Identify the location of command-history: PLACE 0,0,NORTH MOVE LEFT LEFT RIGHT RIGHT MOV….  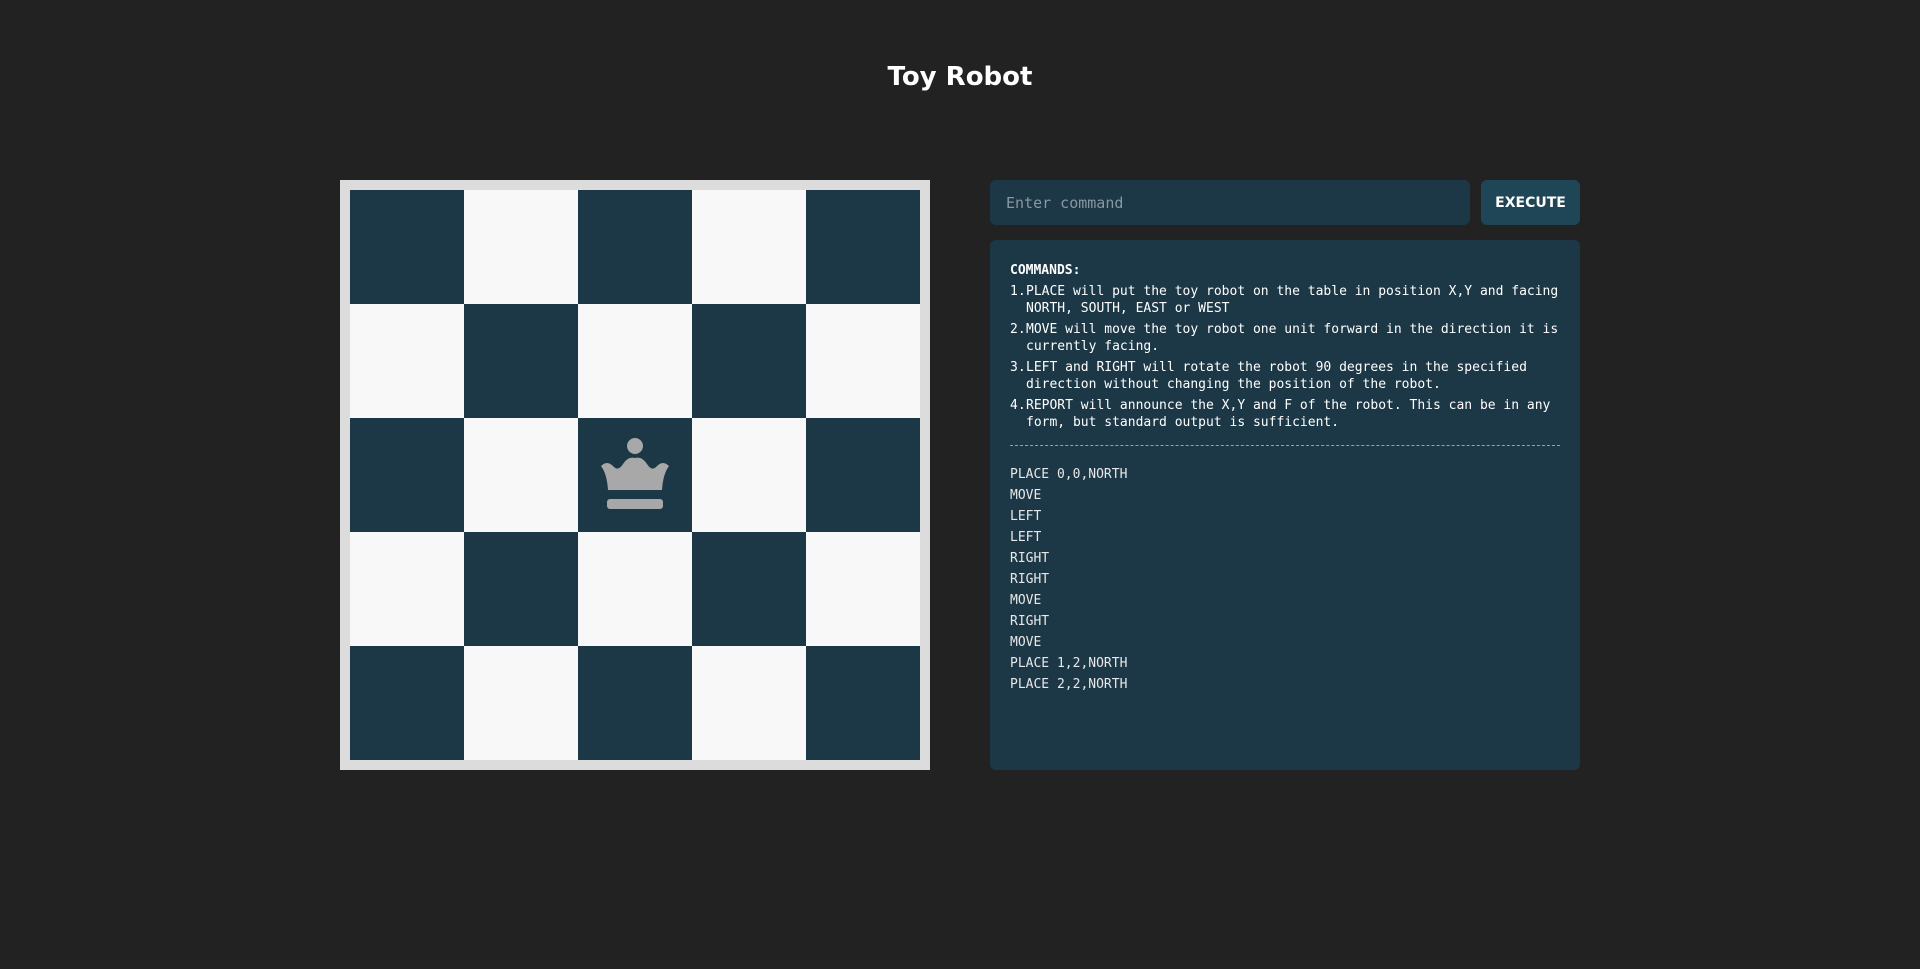
(1285, 579).